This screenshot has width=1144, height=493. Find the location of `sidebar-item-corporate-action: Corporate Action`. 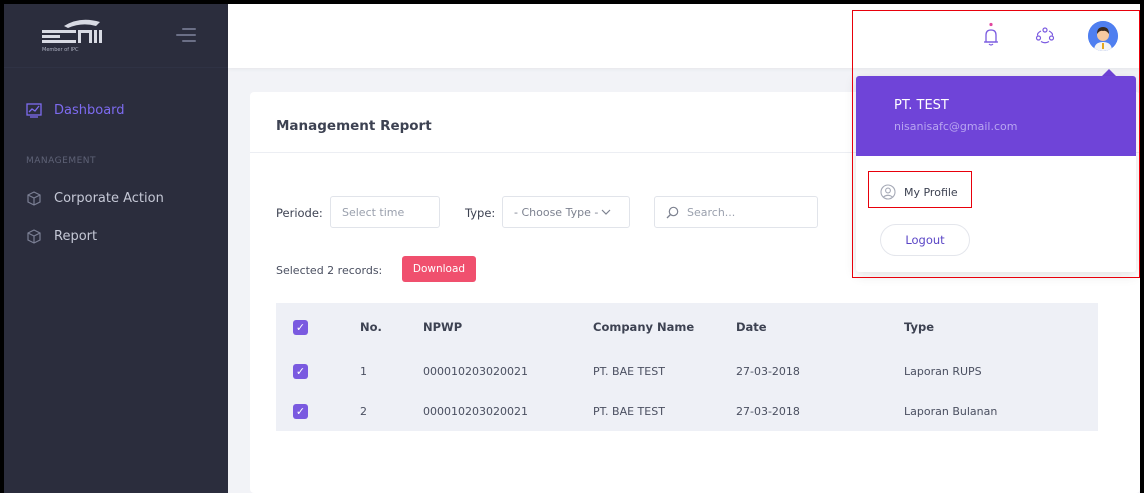

sidebar-item-corporate-action: Corporate Action is located at coordinates (95, 198).